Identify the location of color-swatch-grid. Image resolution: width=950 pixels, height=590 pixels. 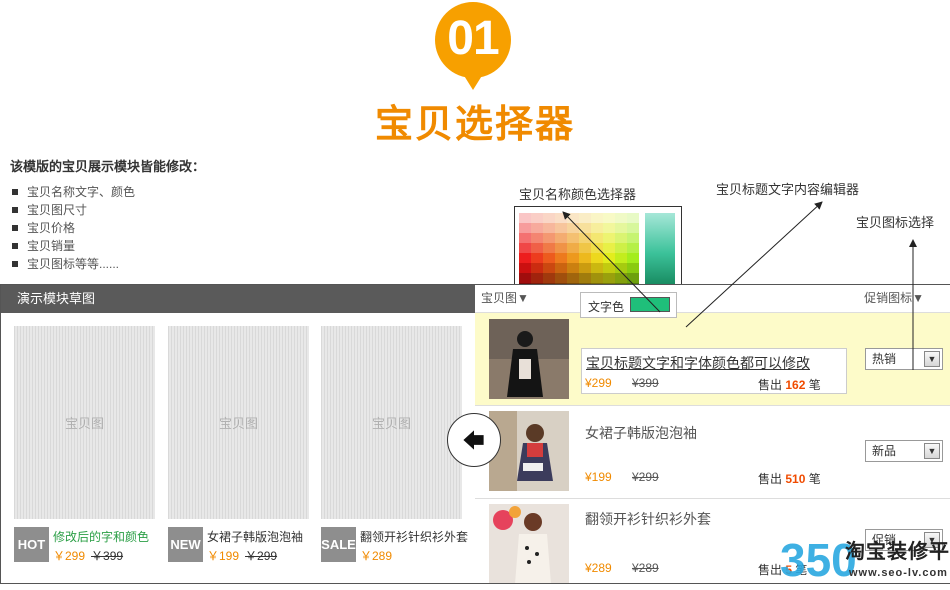
(579, 249).